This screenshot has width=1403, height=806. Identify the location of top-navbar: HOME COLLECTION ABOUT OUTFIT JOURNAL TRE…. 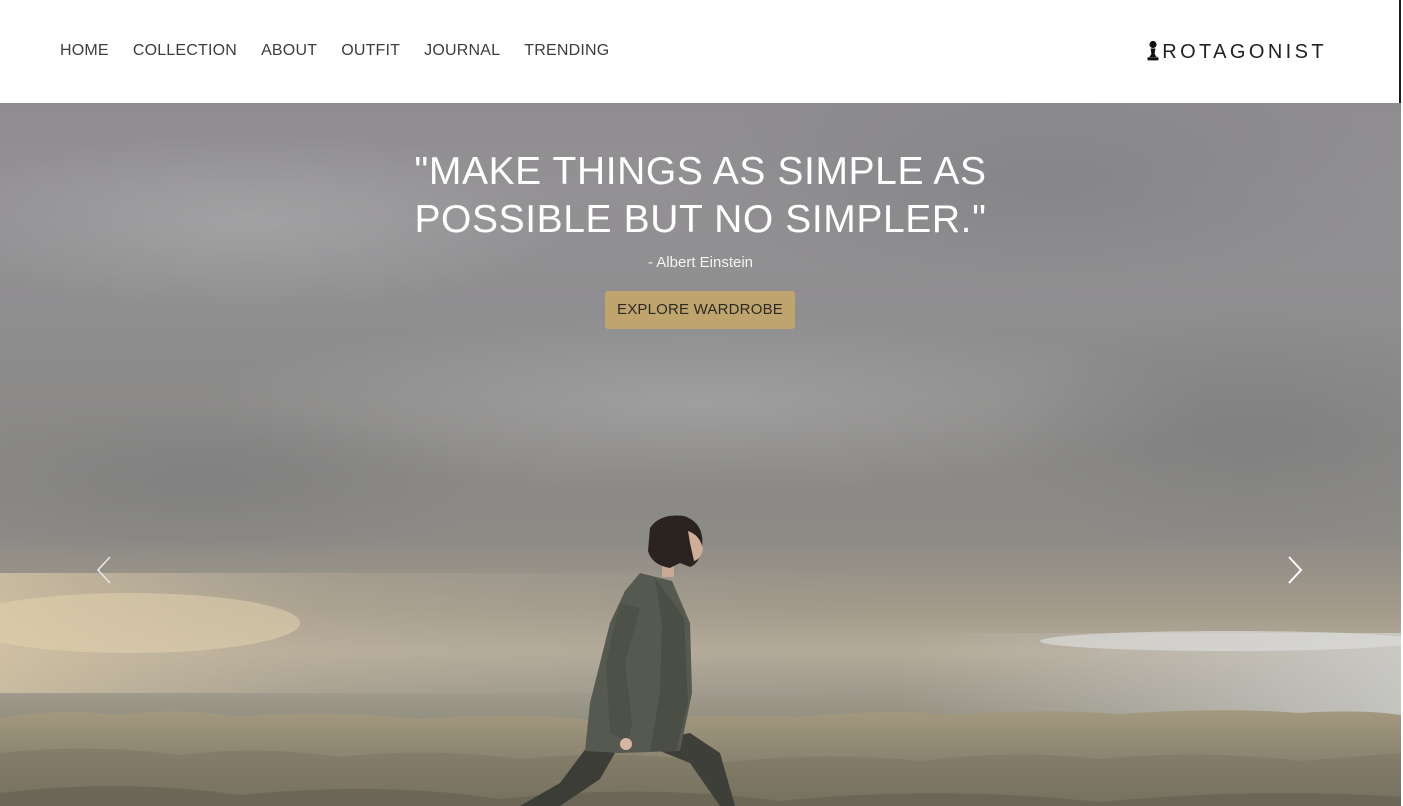
(700, 51).